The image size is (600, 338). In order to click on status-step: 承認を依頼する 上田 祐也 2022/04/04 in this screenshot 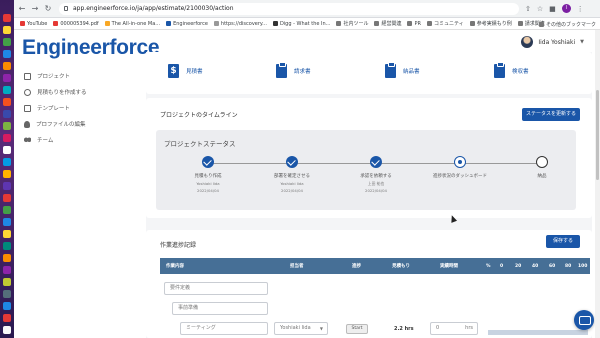, I will do `click(376, 174)`.